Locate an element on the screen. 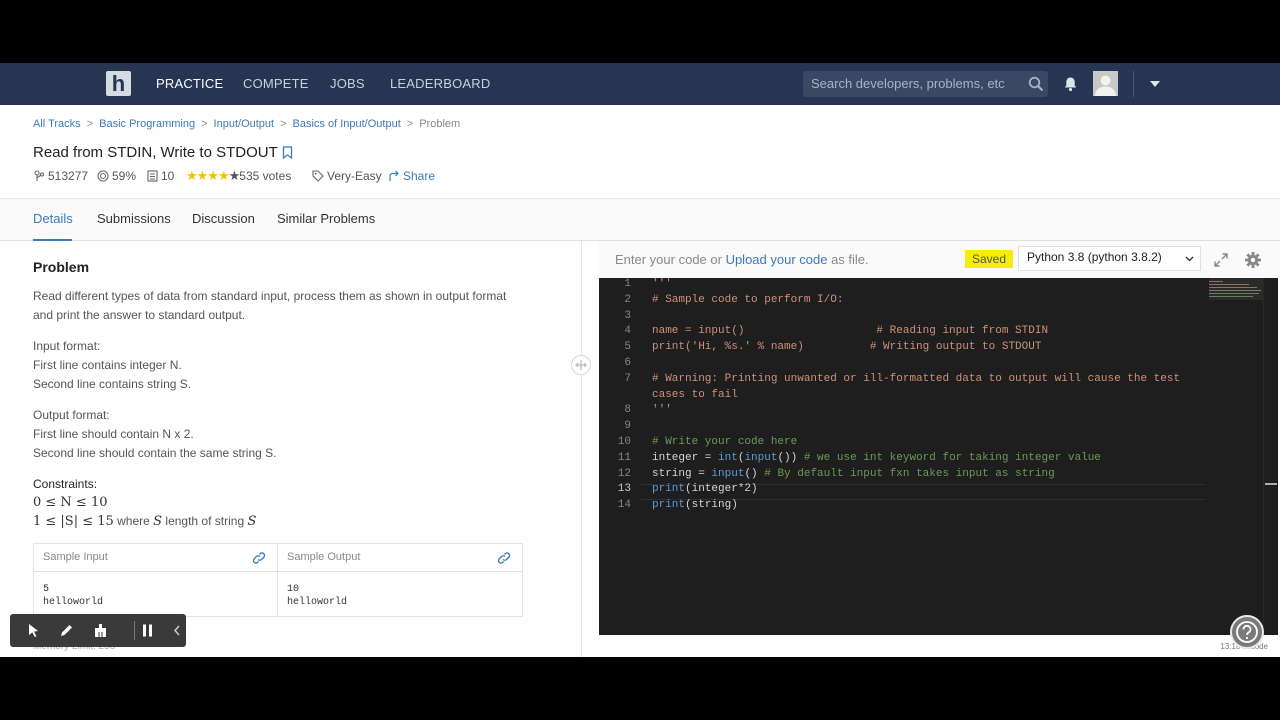  code-line: cases to fail is located at coordinates (695, 395).